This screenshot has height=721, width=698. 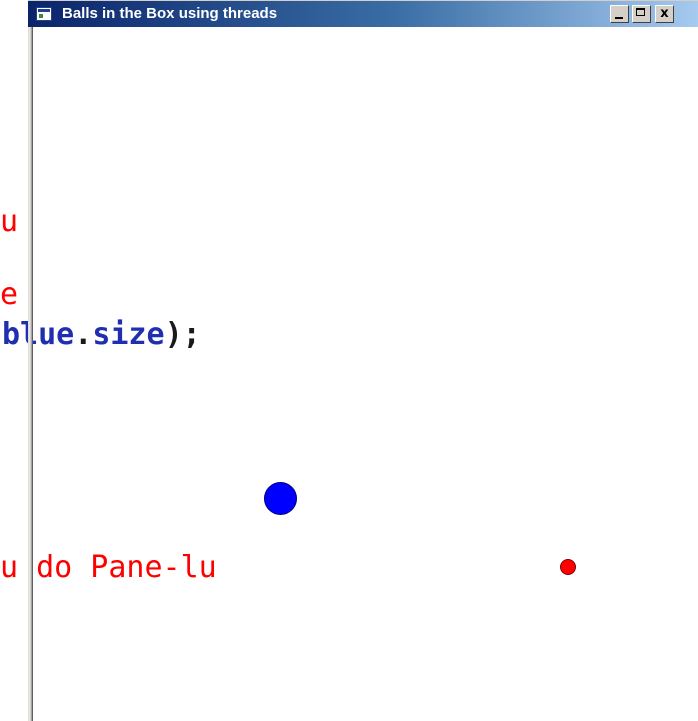 I want to click on code-fragment-line2: e, so click(x=9, y=294).